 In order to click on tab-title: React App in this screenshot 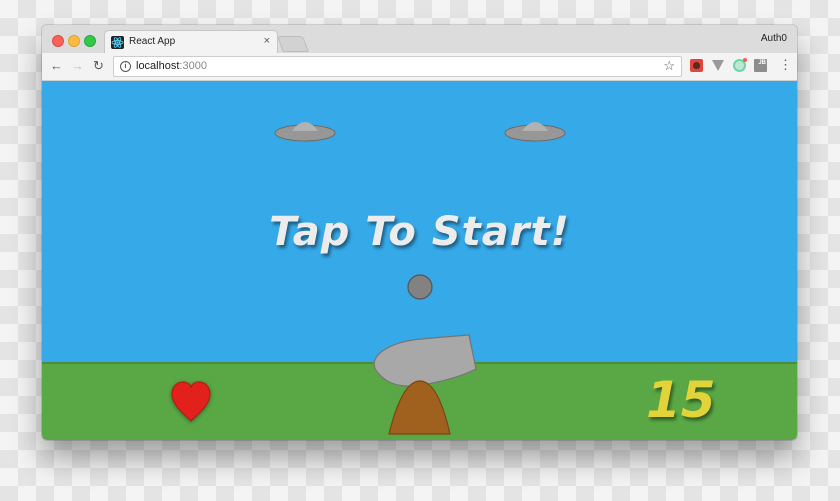, I will do `click(152, 41)`.